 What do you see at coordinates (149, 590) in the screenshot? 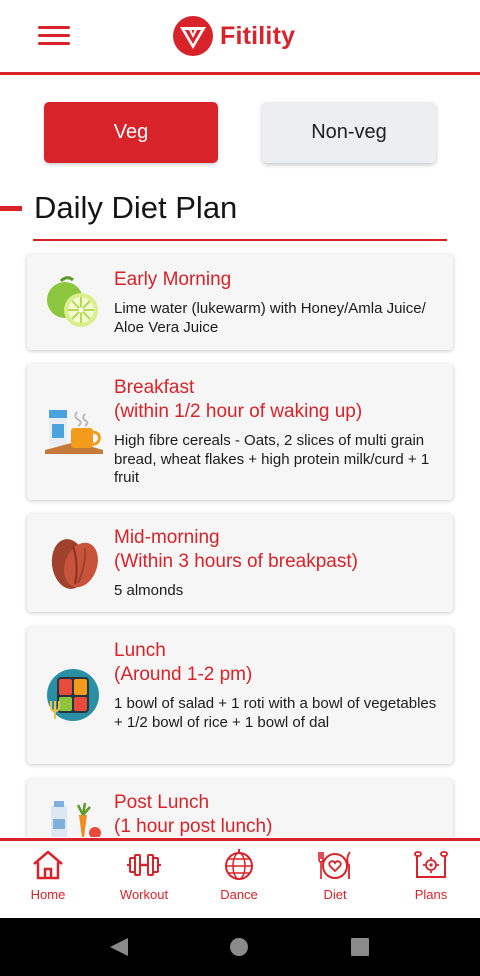
I see `meal-description: 5 almonds` at bounding box center [149, 590].